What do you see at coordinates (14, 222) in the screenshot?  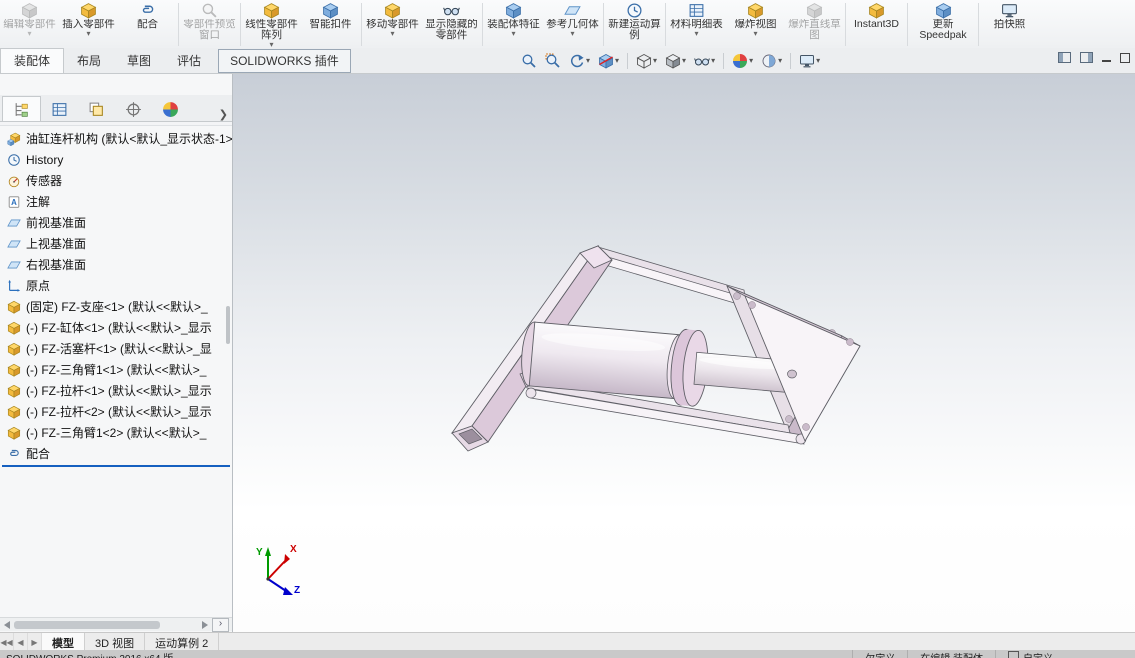 I see `plane-icon` at bounding box center [14, 222].